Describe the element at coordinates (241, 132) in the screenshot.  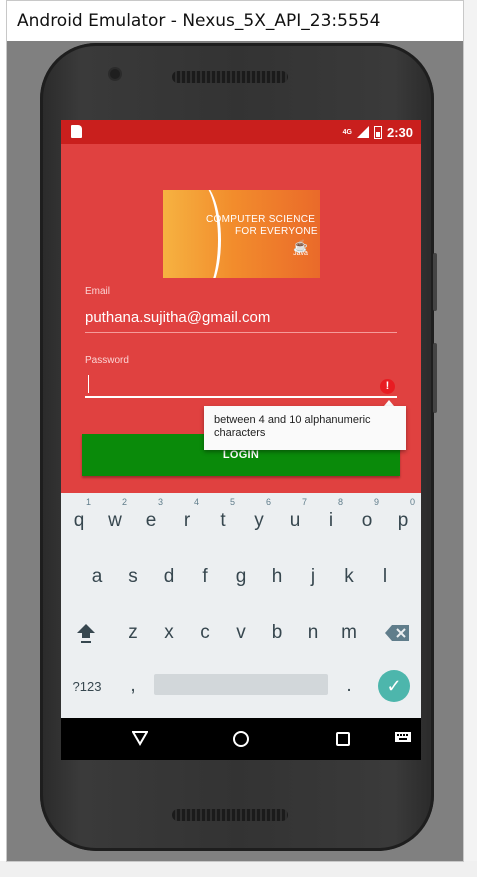
I see `status-bar: 4G 2:30` at that location.